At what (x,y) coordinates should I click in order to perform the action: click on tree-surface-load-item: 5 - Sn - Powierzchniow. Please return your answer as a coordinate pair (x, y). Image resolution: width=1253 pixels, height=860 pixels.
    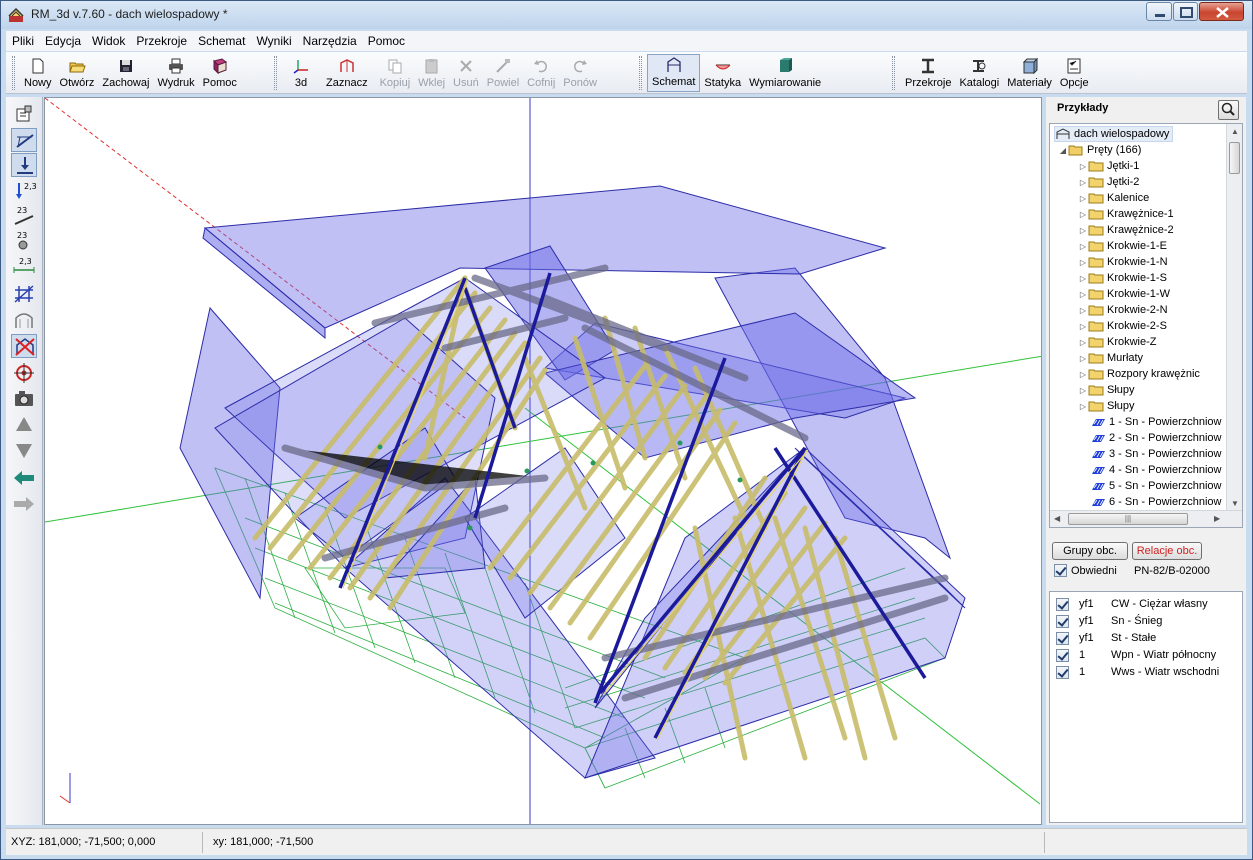
    Looking at the image, I should click on (1156, 486).